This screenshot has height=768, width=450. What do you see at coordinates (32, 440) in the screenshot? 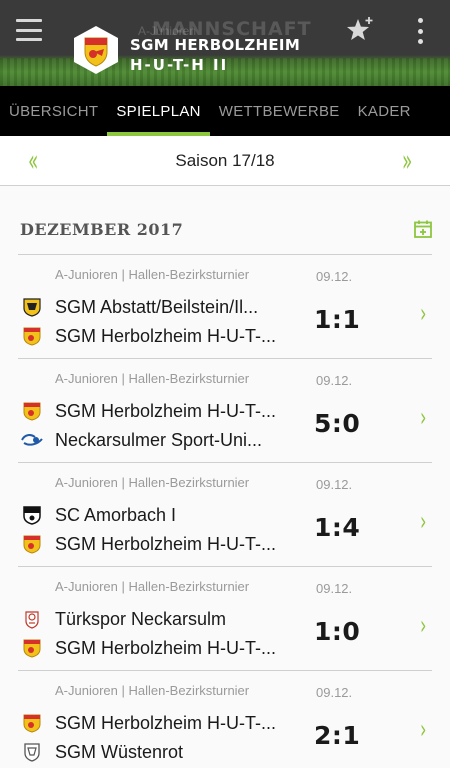
I see `nsu-logo-icon` at bounding box center [32, 440].